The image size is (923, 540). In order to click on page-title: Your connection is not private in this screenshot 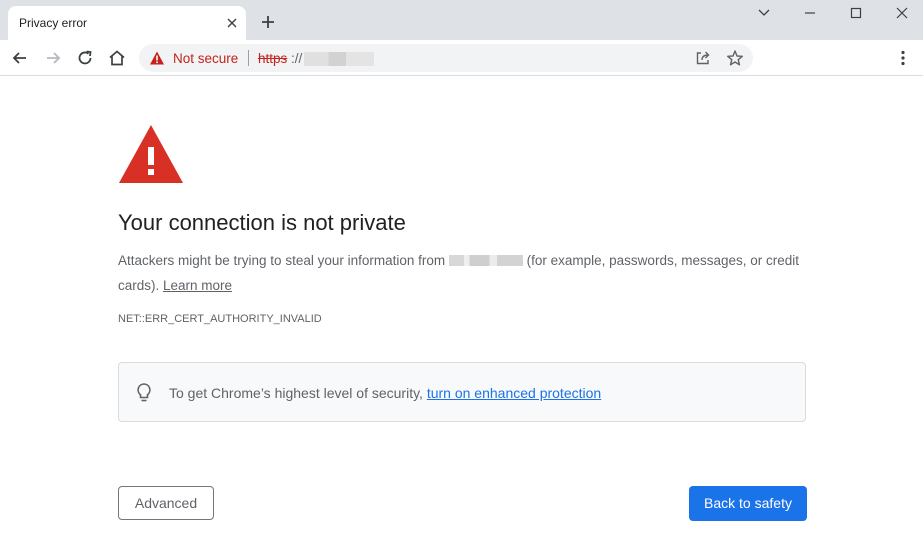, I will do `click(262, 222)`.